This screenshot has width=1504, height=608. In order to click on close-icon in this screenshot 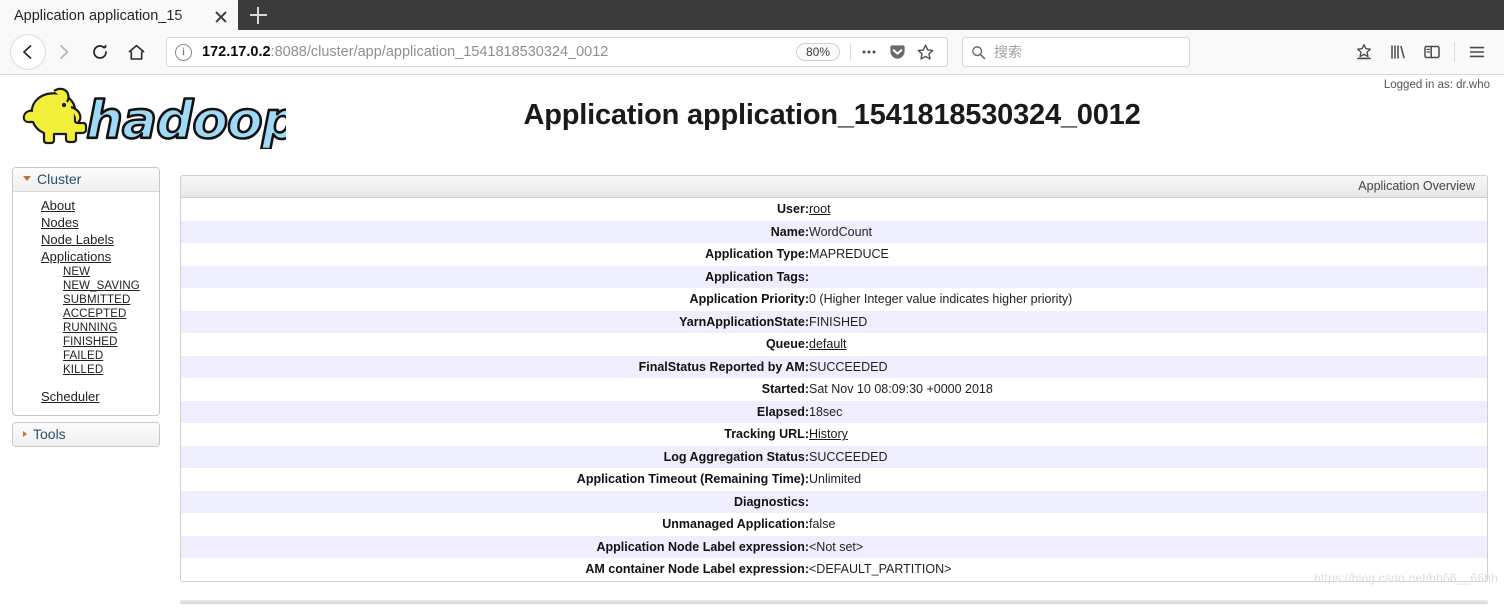, I will do `click(221, 16)`.